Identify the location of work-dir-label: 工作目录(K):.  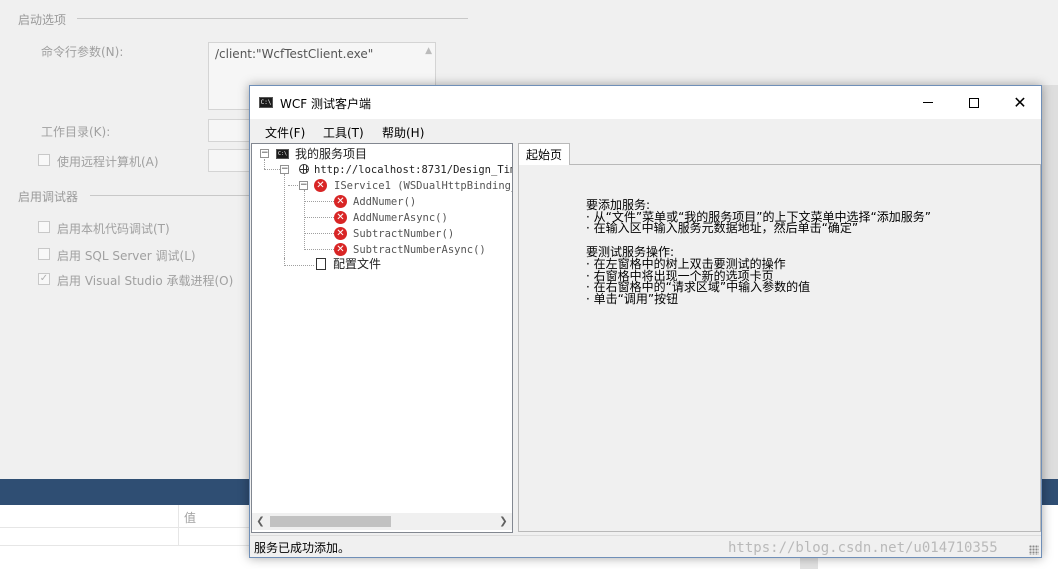
(76, 132).